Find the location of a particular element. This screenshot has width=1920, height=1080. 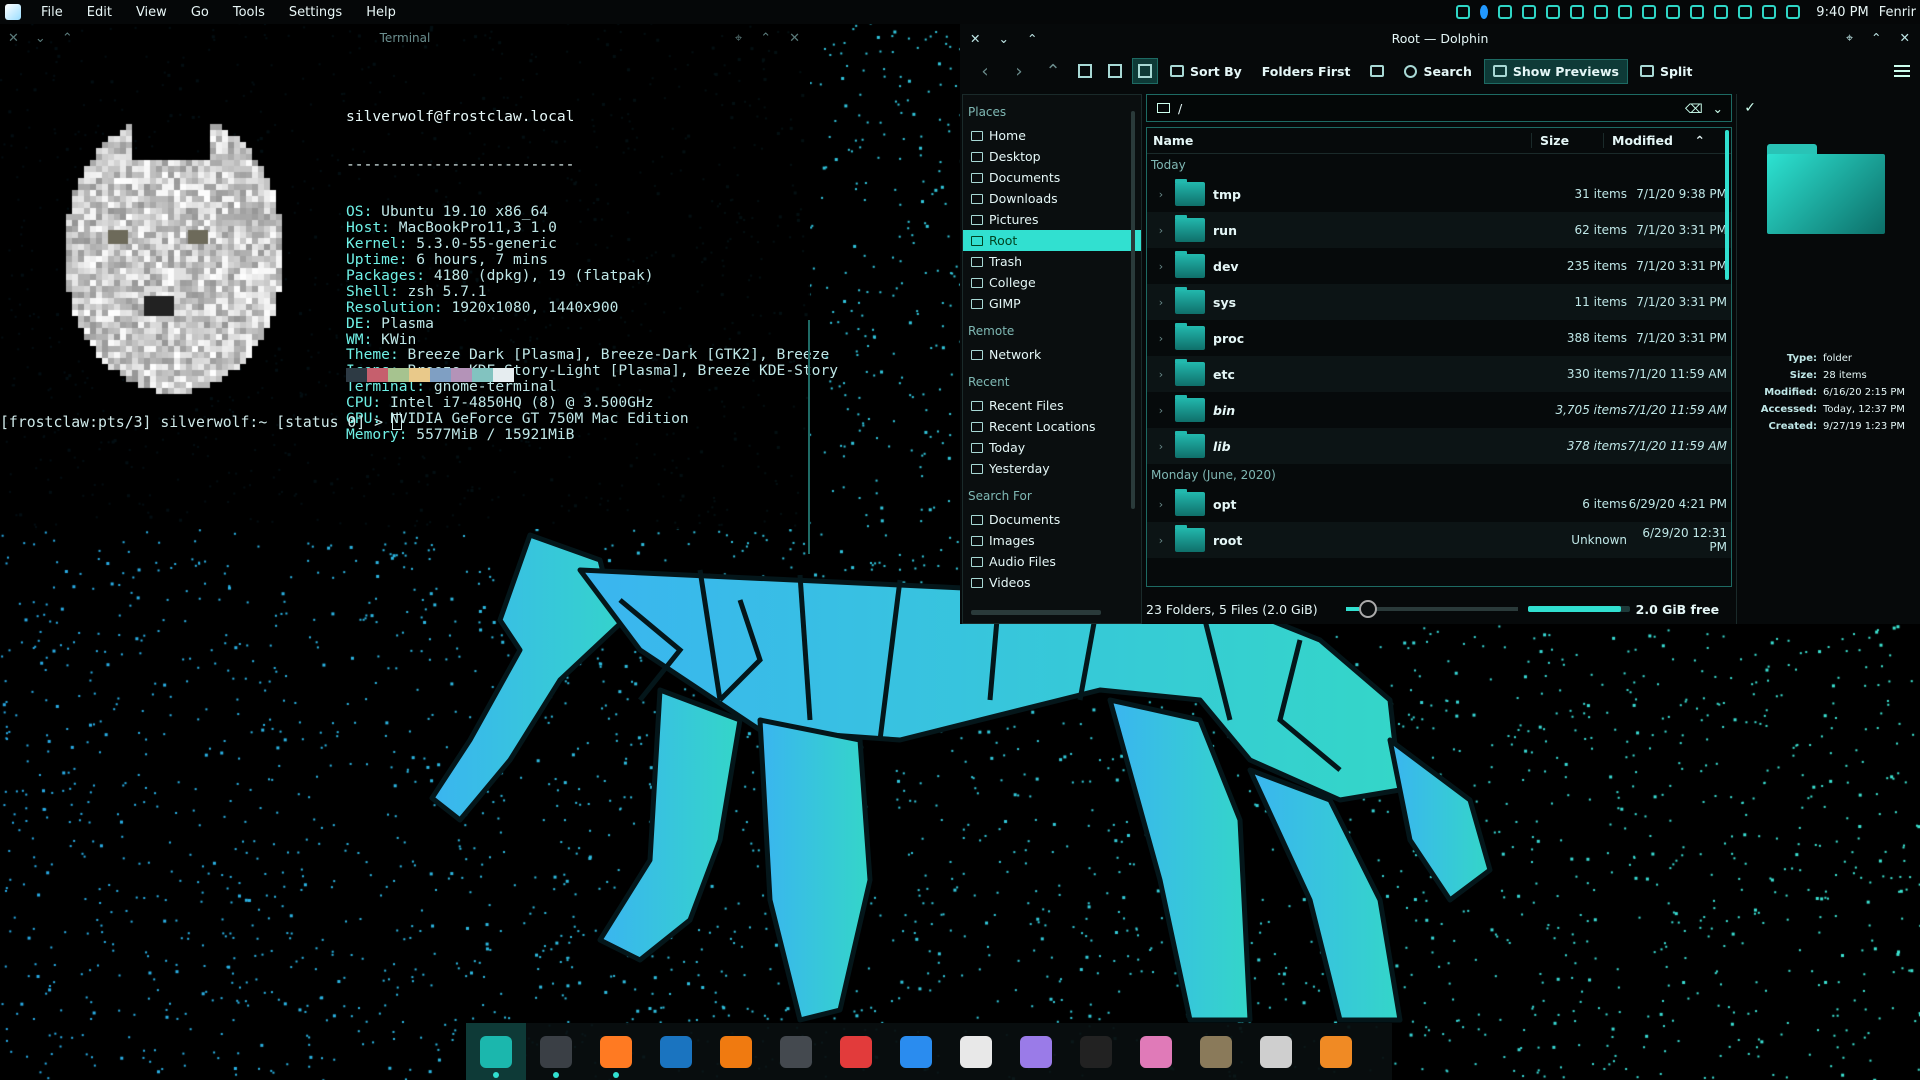

device-icon is located at coordinates (1673, 12).